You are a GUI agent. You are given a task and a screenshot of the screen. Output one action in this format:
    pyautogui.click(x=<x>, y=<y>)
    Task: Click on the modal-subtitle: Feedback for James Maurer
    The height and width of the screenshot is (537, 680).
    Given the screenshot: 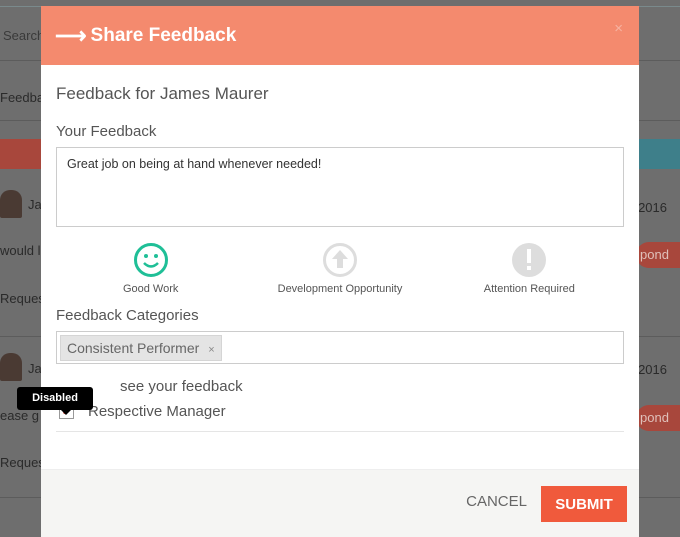 What is the action you would take?
    pyautogui.click(x=162, y=93)
    